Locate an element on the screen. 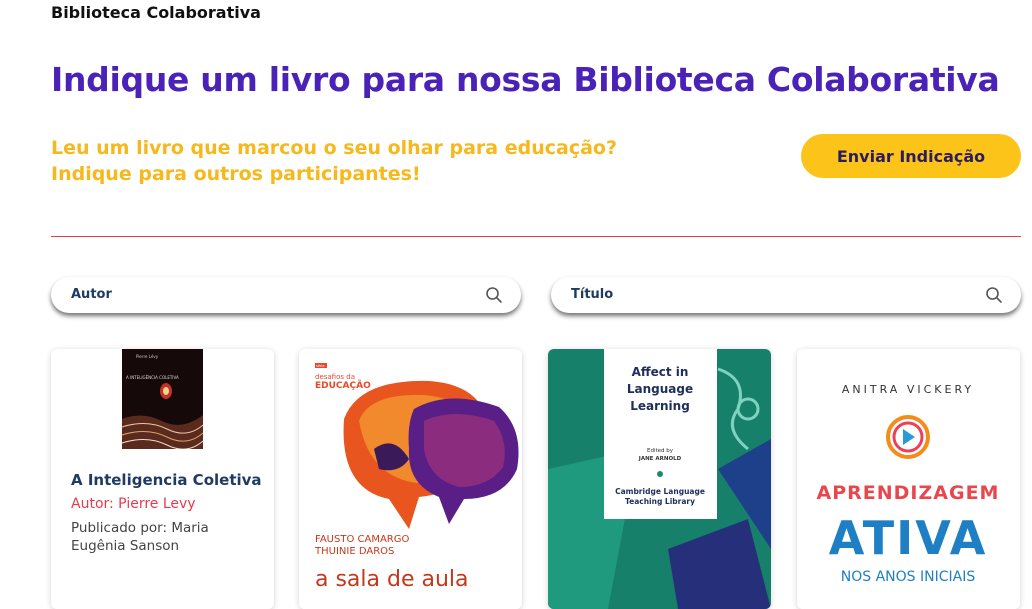 Image resolution: width=1032 pixels, height=609 pixels. book-author: Autor: Pierre Levy is located at coordinates (133, 504).